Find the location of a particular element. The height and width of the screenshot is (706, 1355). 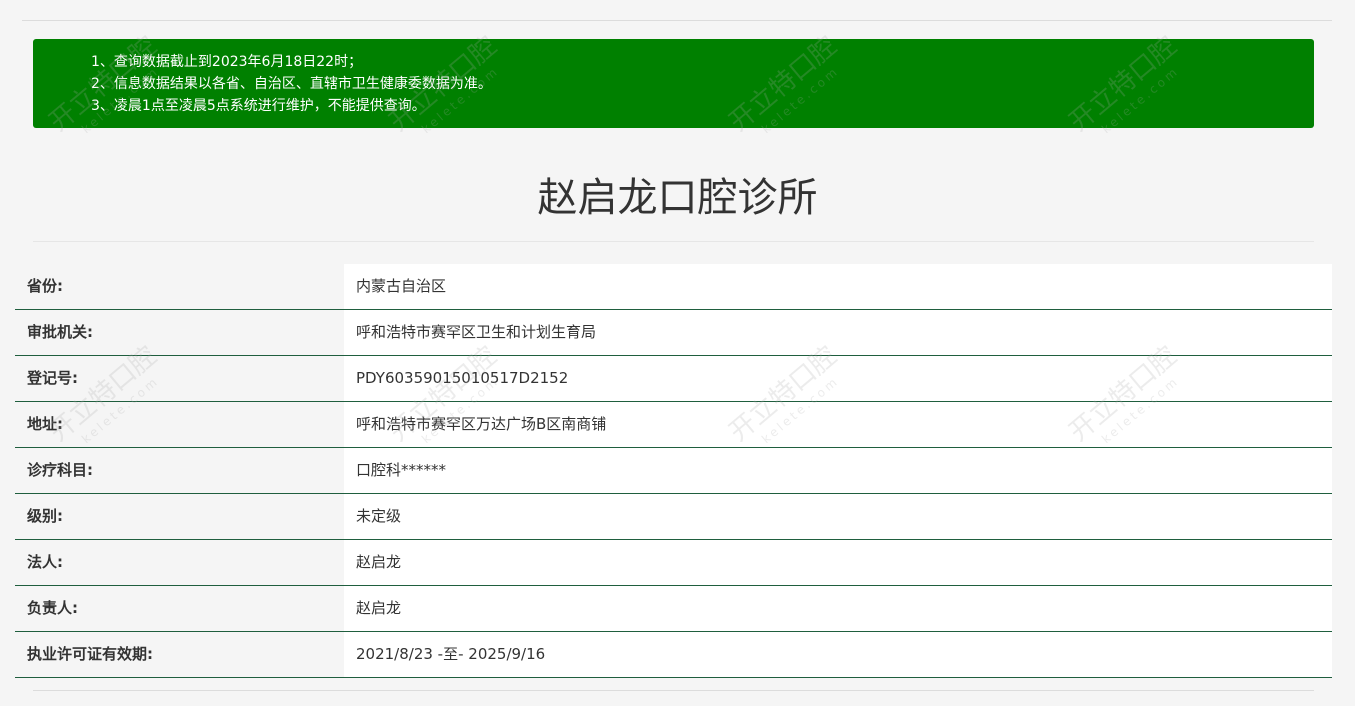

notice-line-1: 1、查询数据截止到2023年6月18日22时； is located at coordinates (227, 62).